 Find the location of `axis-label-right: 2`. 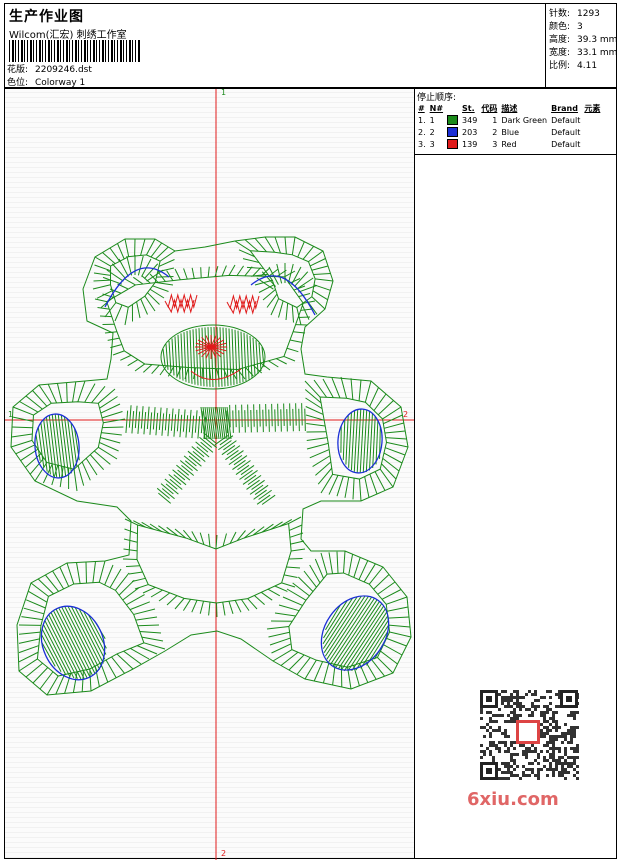

axis-label-right: 2 is located at coordinates (405, 414).